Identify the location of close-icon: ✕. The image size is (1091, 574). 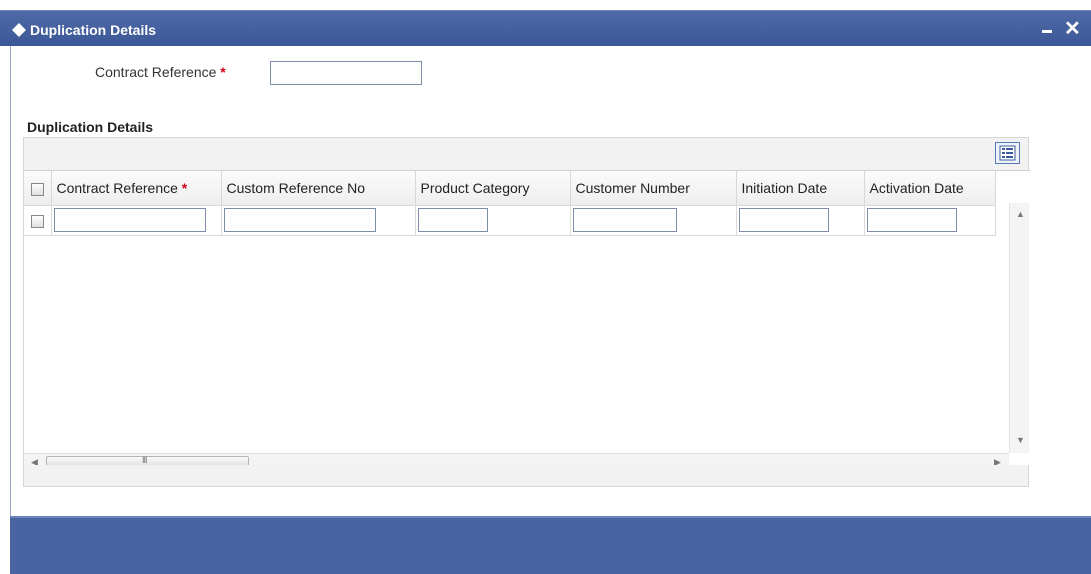
(1072, 29).